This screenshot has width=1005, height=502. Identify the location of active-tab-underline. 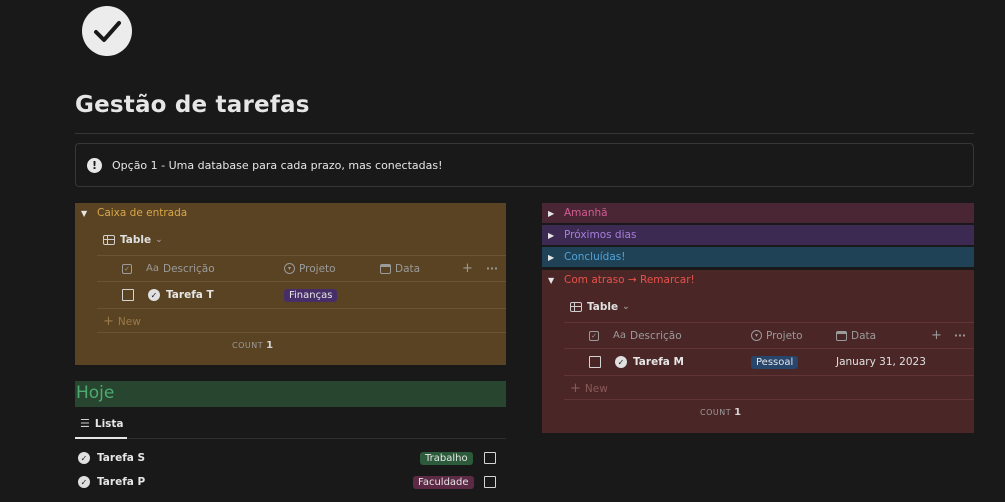
(101, 438).